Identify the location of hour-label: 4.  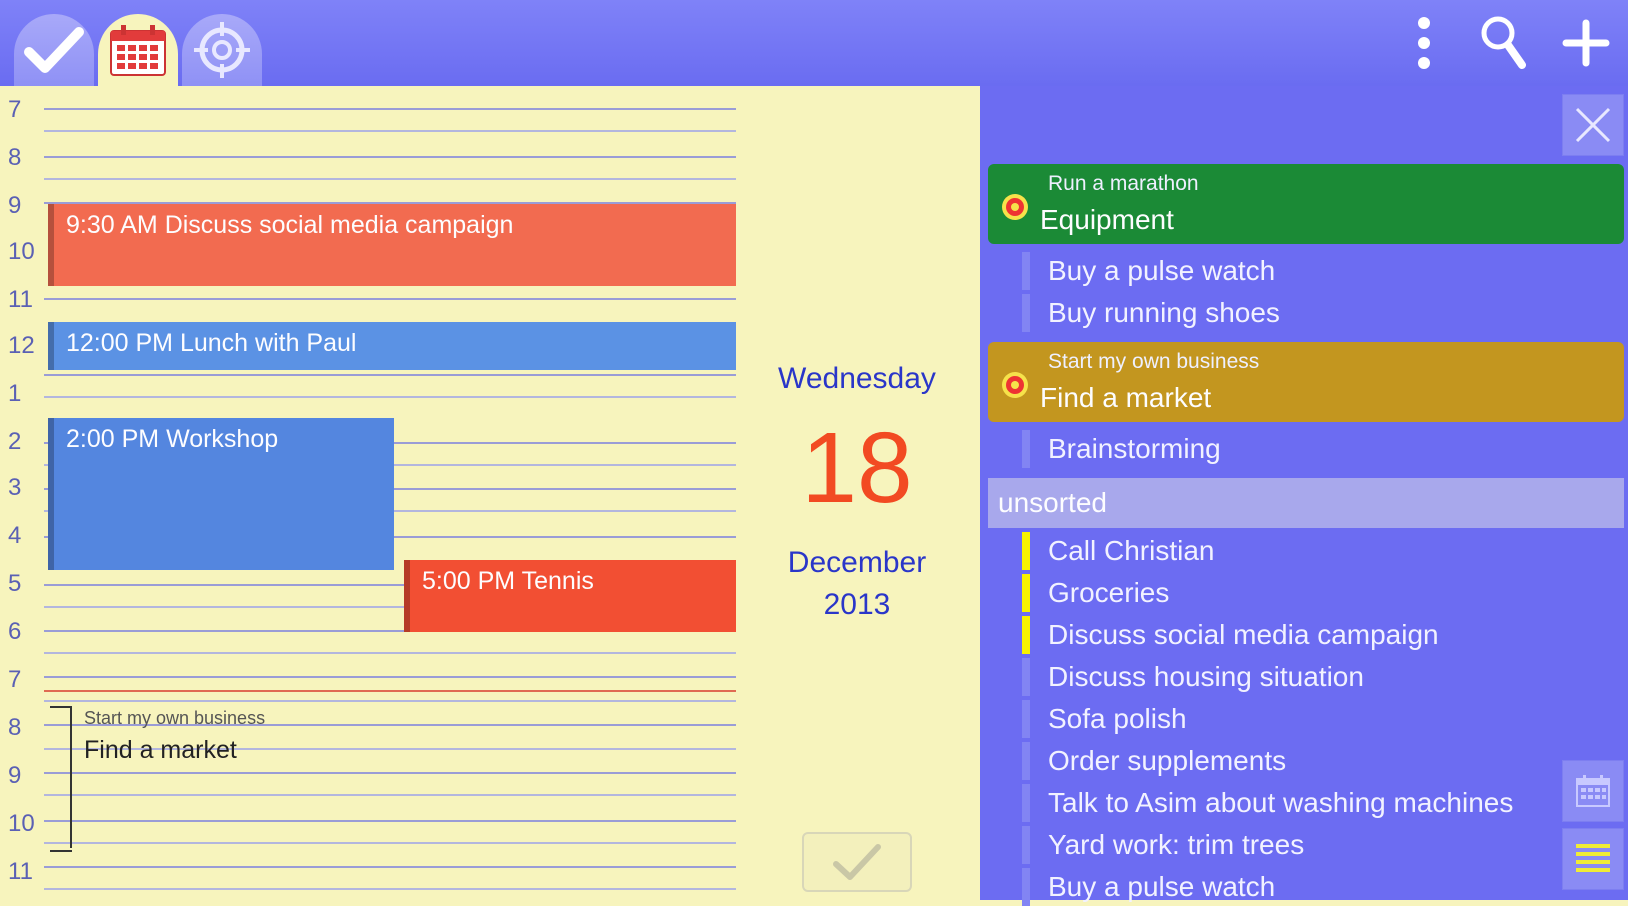
(15, 535).